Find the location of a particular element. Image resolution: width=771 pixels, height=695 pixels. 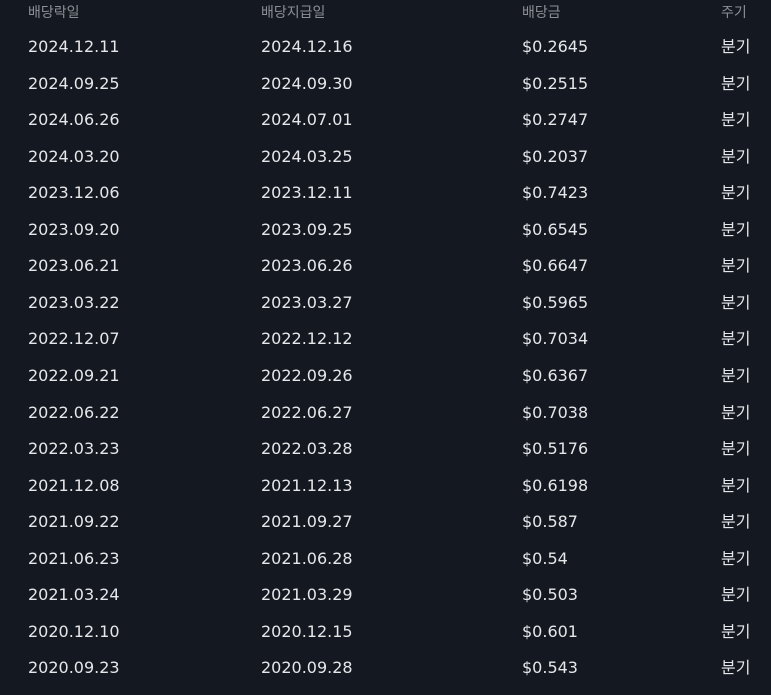

cell-ex-date: 2024.03.20 is located at coordinates (74, 156).